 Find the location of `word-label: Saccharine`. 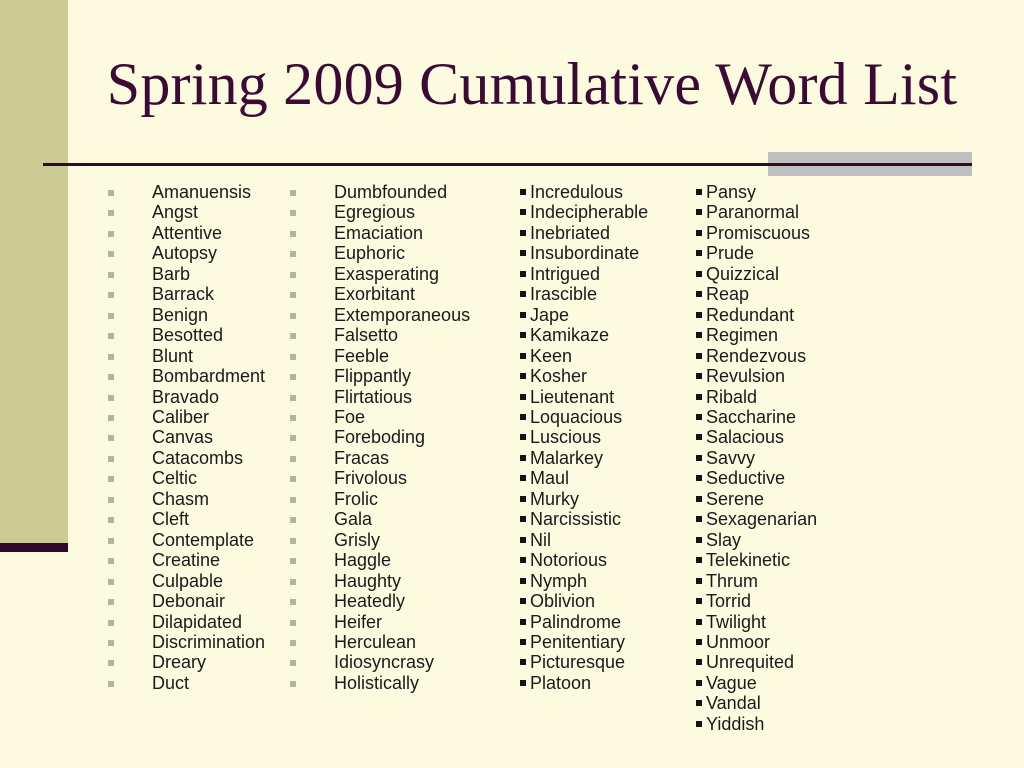

word-label: Saccharine is located at coordinates (751, 416).